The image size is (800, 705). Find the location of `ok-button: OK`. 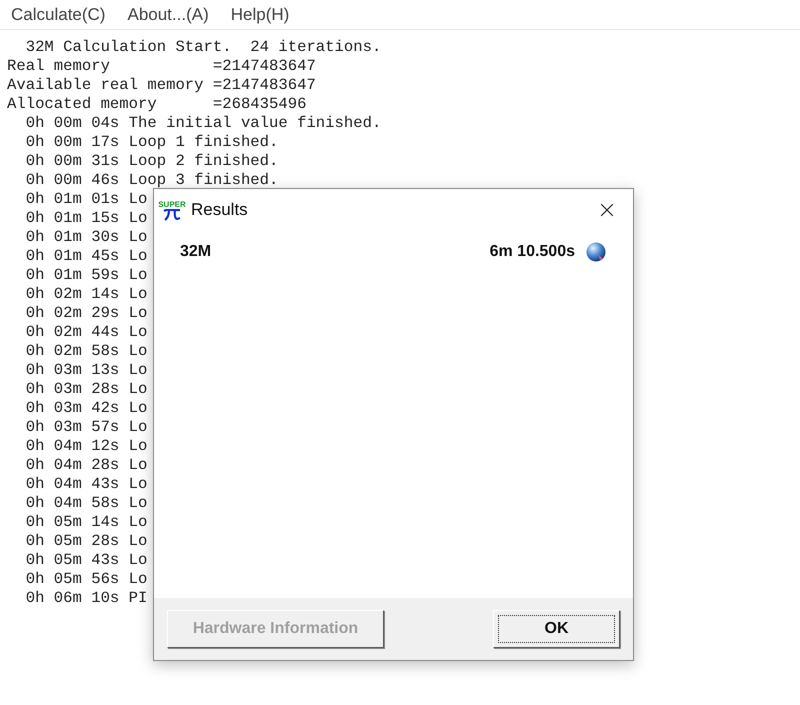

ok-button: OK is located at coordinates (556, 629).